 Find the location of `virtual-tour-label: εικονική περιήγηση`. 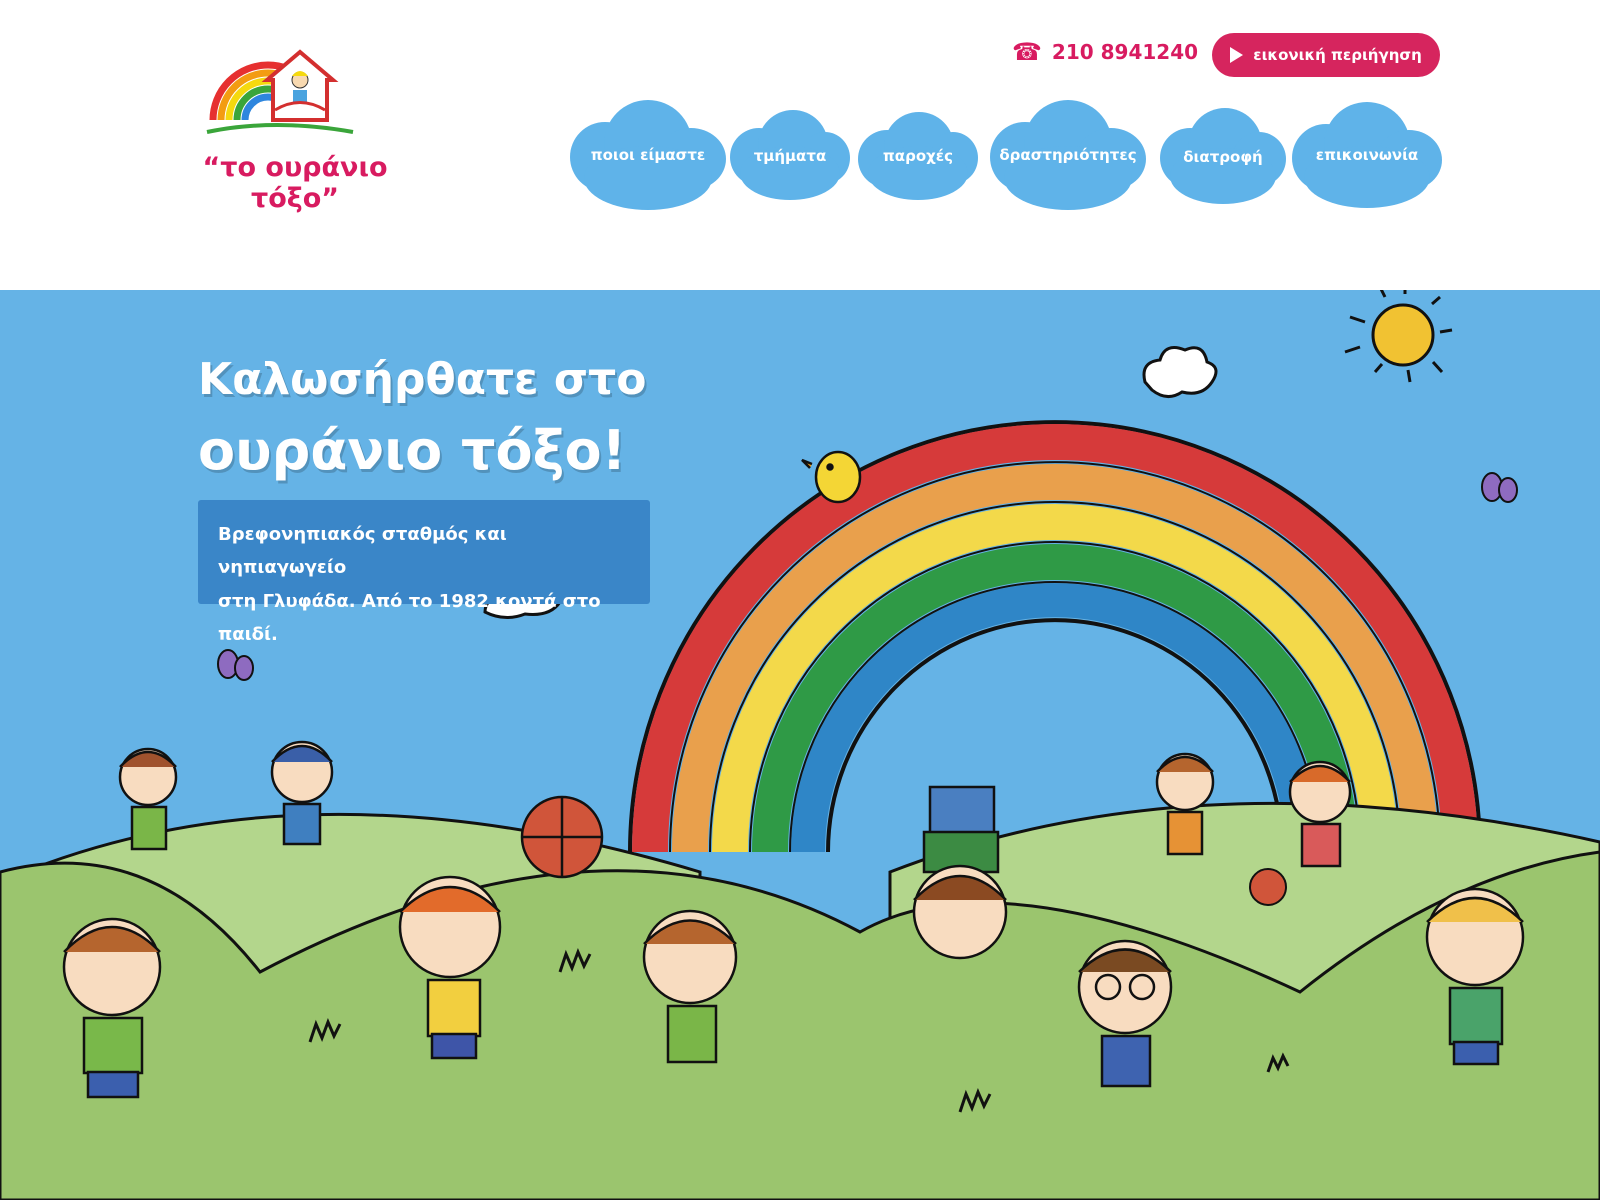

virtual-tour-label: εικονική περιήγηση is located at coordinates (1337, 55).